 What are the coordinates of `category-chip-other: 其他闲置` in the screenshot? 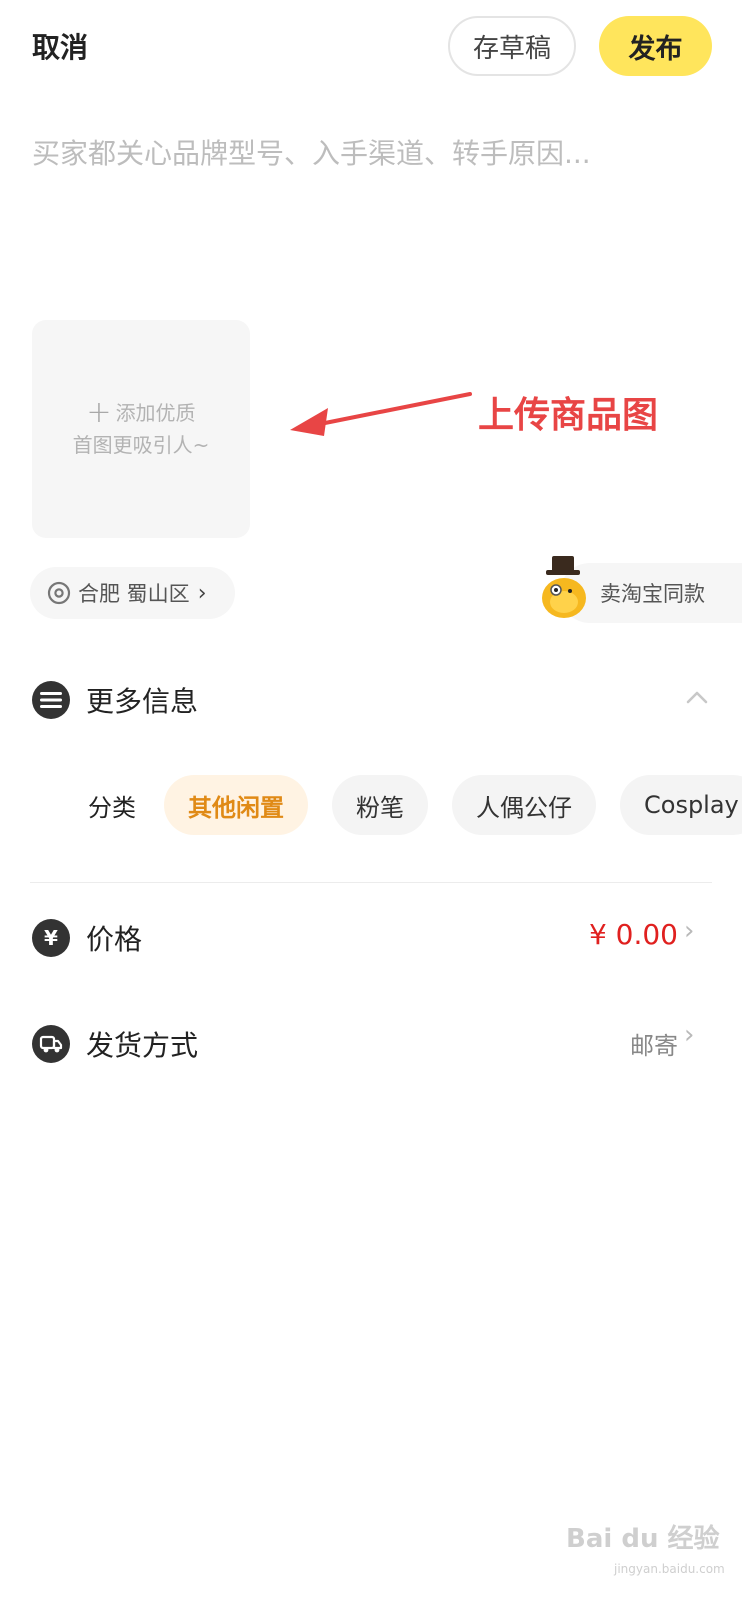 It's located at (236, 805).